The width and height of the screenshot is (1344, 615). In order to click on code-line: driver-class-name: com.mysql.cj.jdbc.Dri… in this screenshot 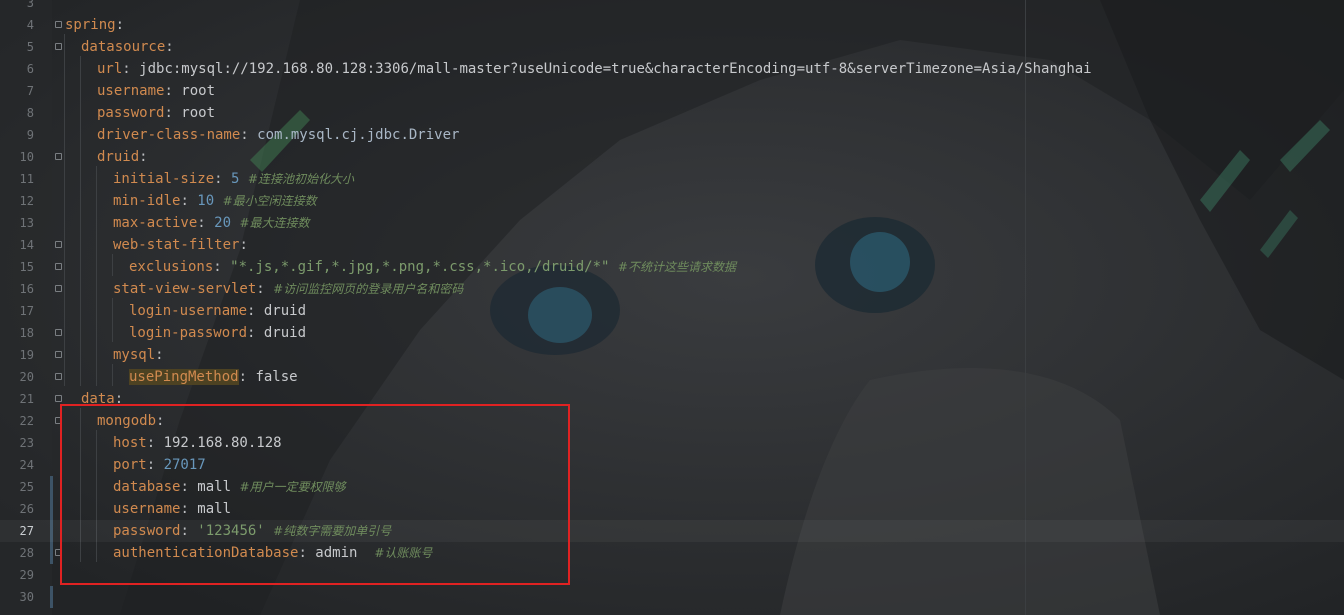, I will do `click(672, 135)`.